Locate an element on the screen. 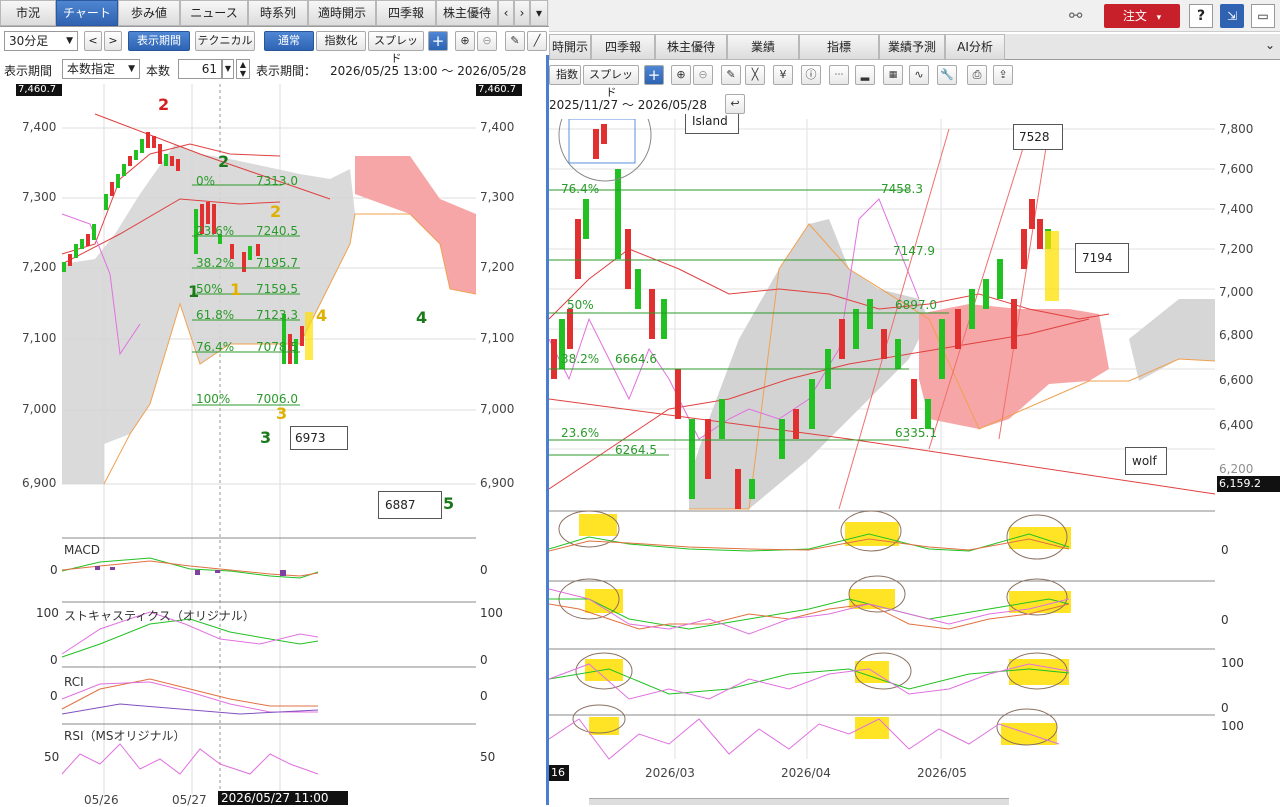  print-icon: ⎙ is located at coordinates (977, 75).